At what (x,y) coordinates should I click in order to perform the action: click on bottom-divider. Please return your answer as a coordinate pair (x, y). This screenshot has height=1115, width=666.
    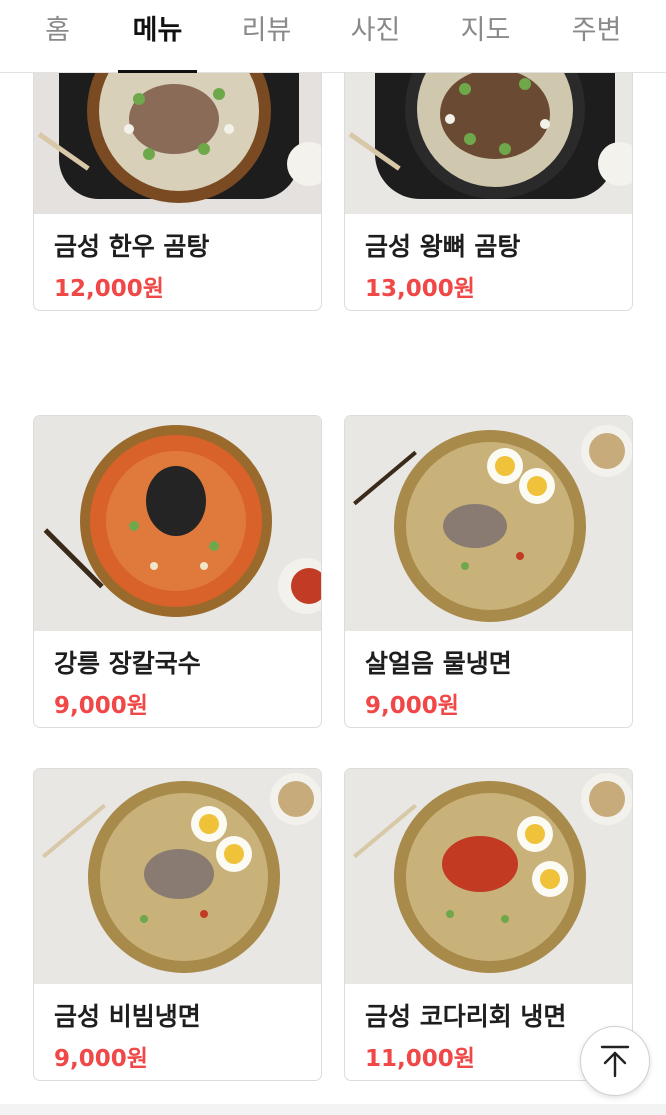
    Looking at the image, I should click on (333, 1109).